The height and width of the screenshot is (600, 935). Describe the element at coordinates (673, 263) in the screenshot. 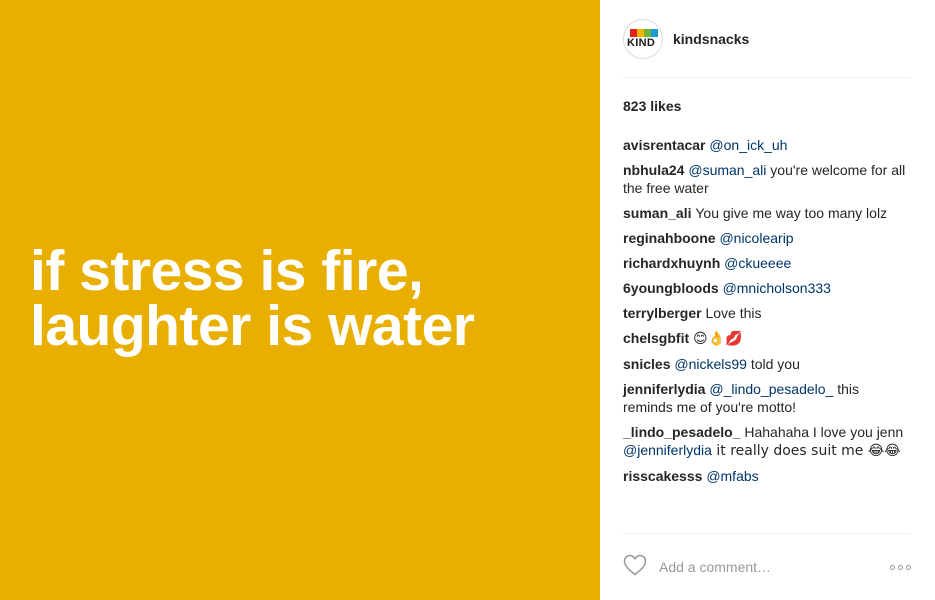

I see `comment-username: richardxhuynh` at that location.